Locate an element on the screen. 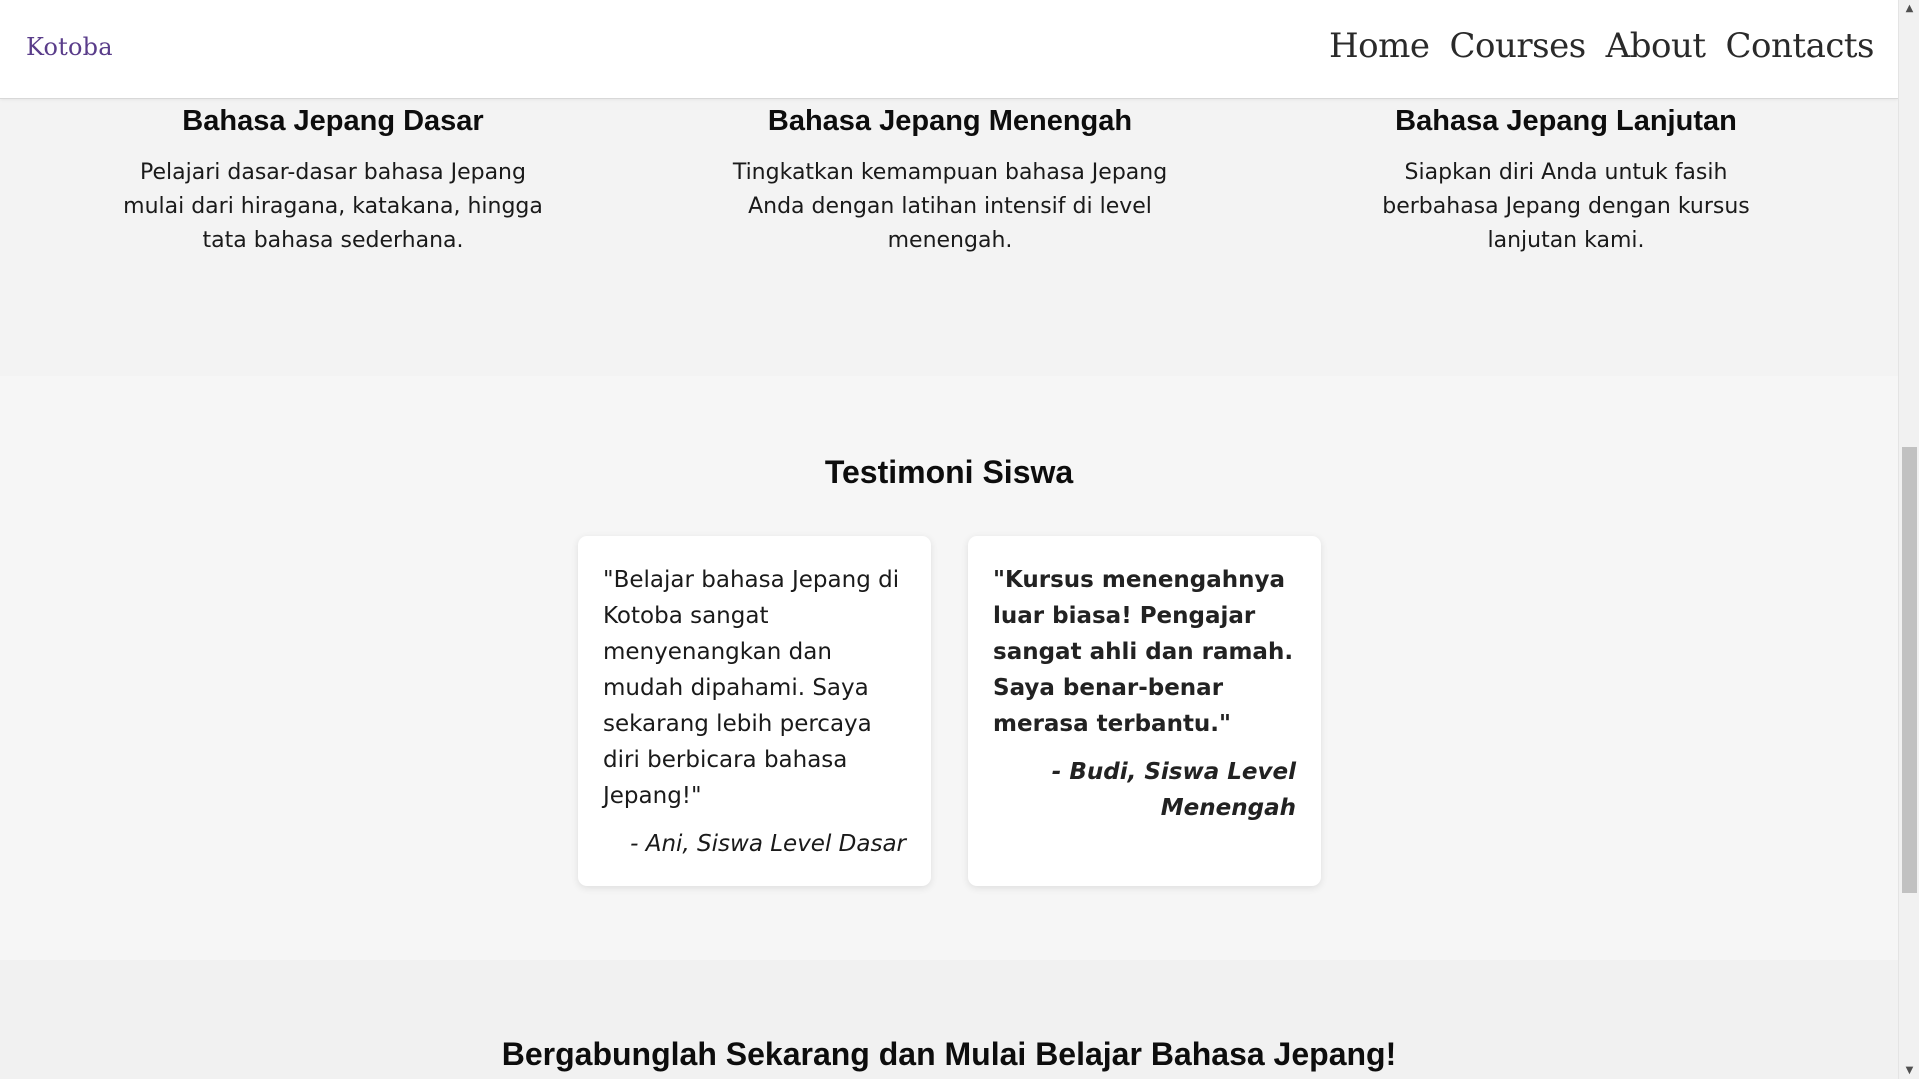  nav-link-contacts: Contacts is located at coordinates (1800, 46).